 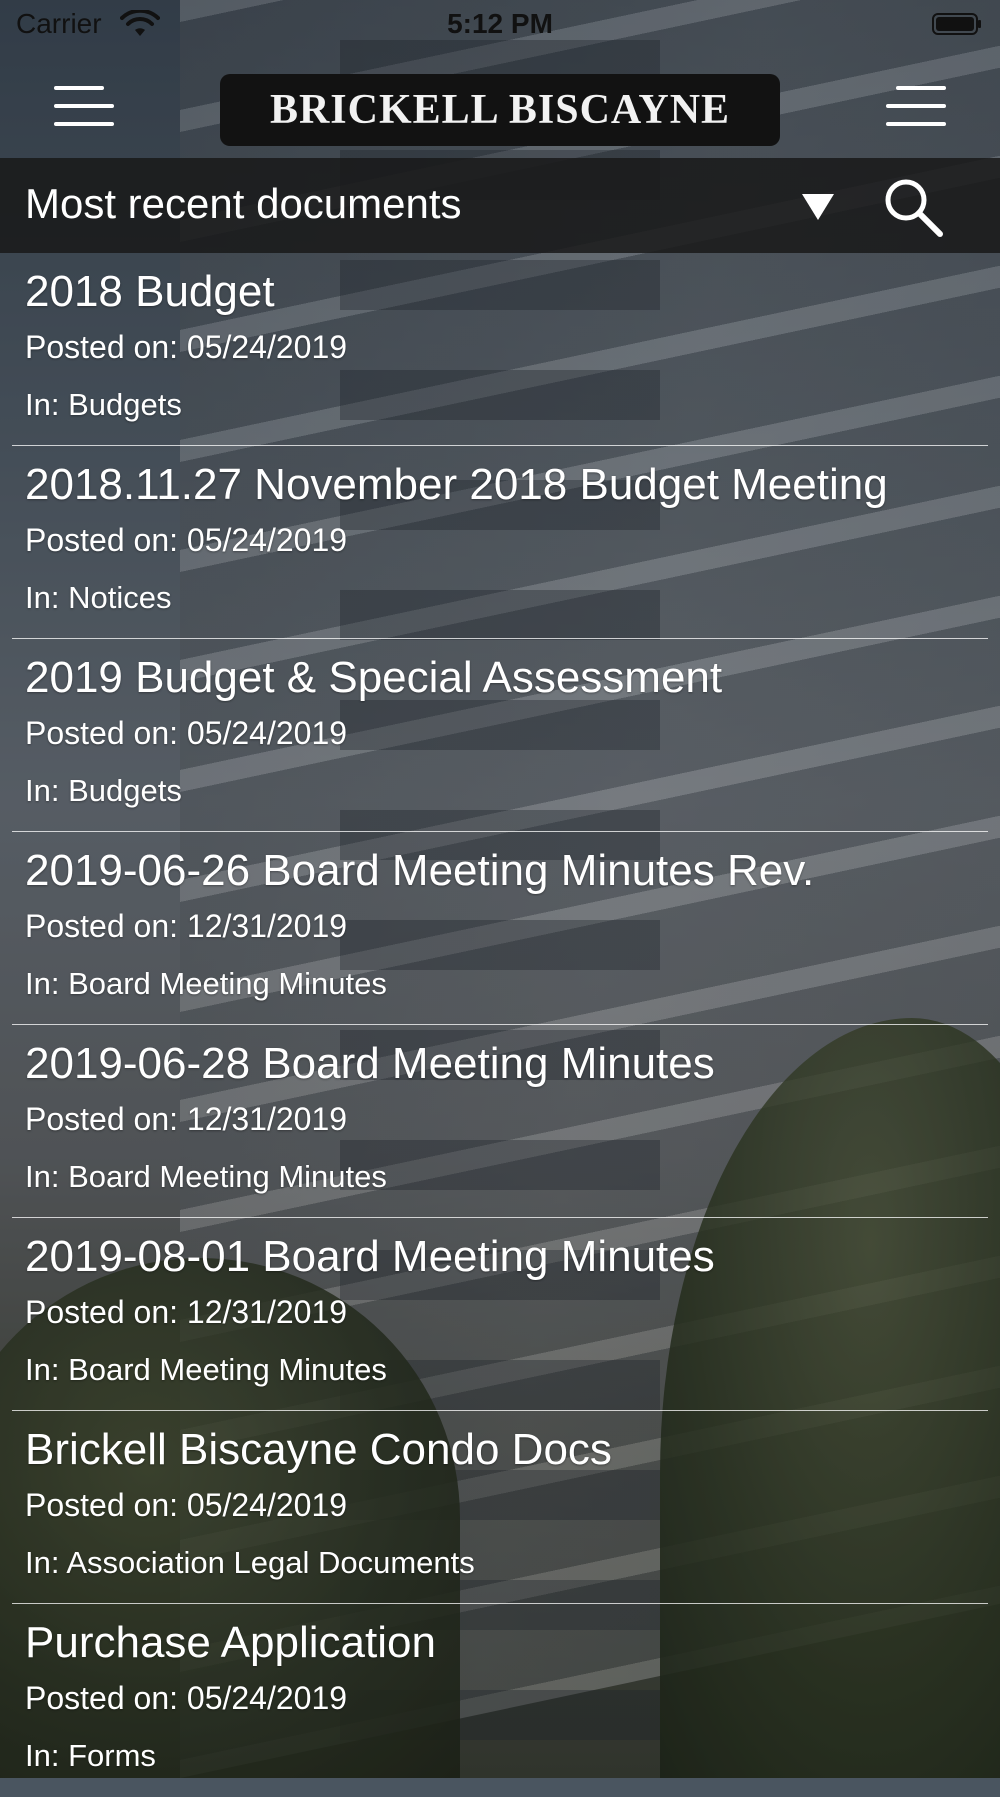 What do you see at coordinates (500, 205) in the screenshot?
I see `document-filter-bar: Most recent documents` at bounding box center [500, 205].